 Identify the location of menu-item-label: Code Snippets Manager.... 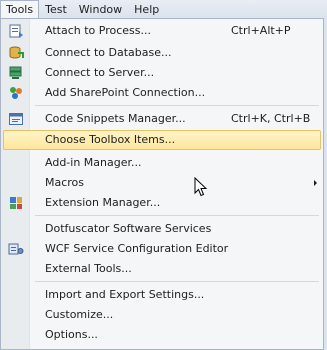
(115, 118).